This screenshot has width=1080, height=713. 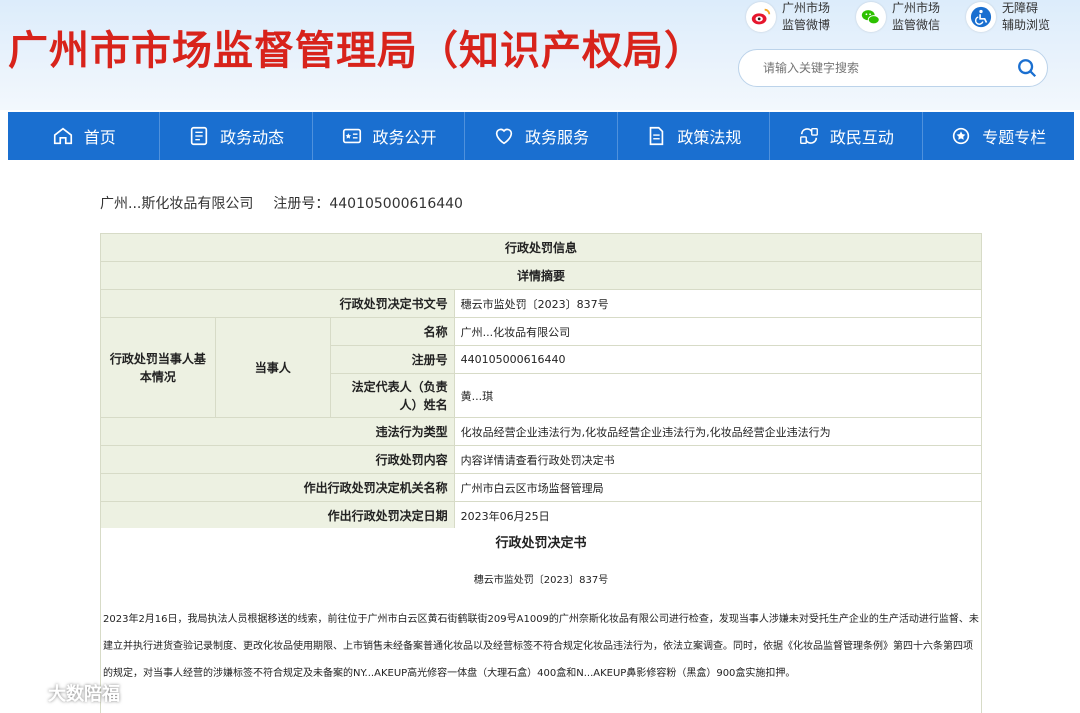 I want to click on company-summary: 广州...斯化妆品有限公司 注册号：440105000616440, so click(x=281, y=203).